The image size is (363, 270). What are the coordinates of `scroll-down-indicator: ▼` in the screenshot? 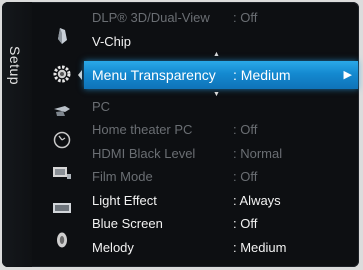 It's located at (216, 94).